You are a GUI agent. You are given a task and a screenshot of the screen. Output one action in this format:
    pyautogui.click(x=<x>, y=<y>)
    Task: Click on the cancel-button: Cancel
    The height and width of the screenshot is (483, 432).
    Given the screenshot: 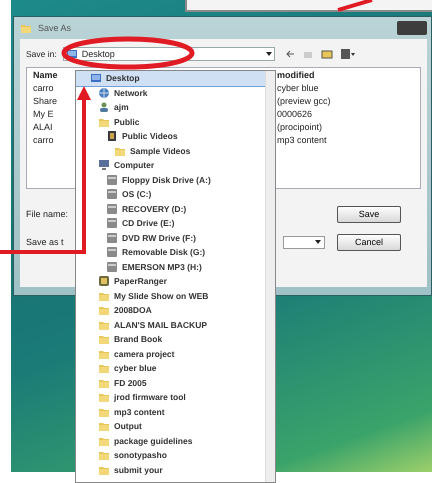 What is the action you would take?
    pyautogui.click(x=369, y=242)
    